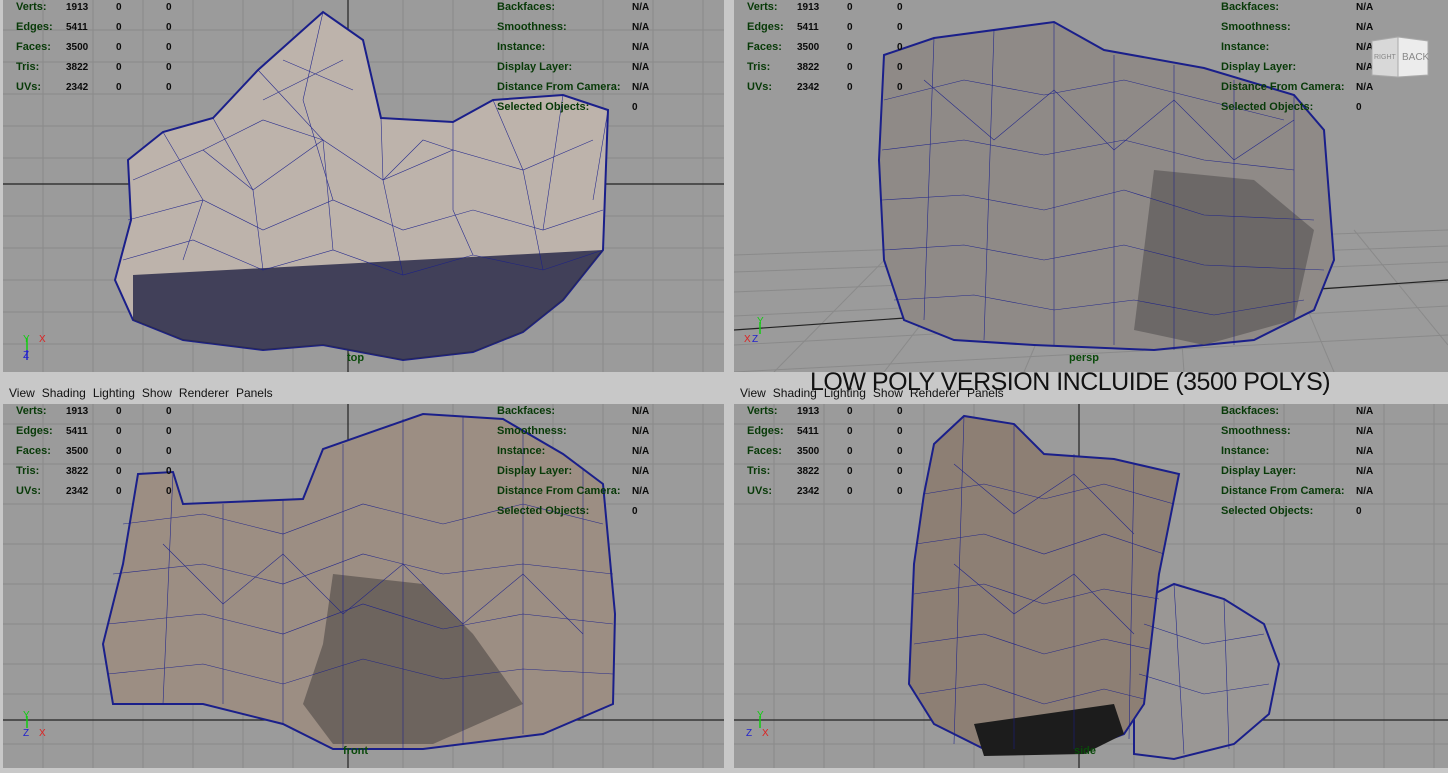  I want to click on viewcube-right-label: RIGHT, so click(1385, 57).